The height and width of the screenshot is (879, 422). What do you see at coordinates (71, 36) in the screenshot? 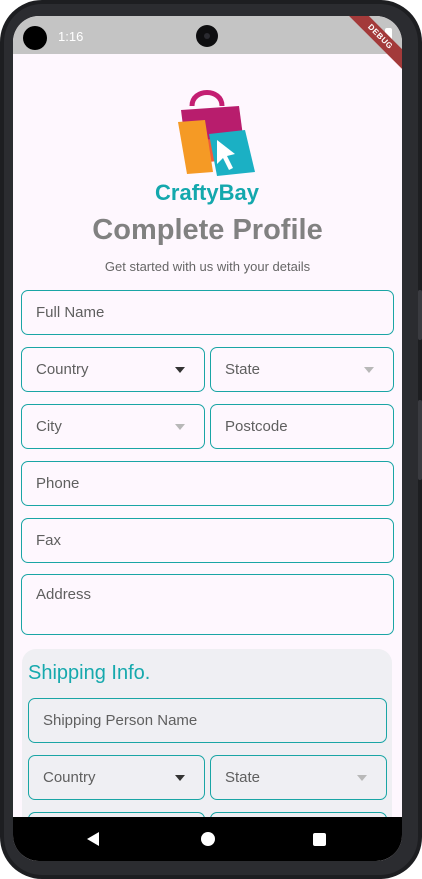
I see `status-time: 1:16` at bounding box center [71, 36].